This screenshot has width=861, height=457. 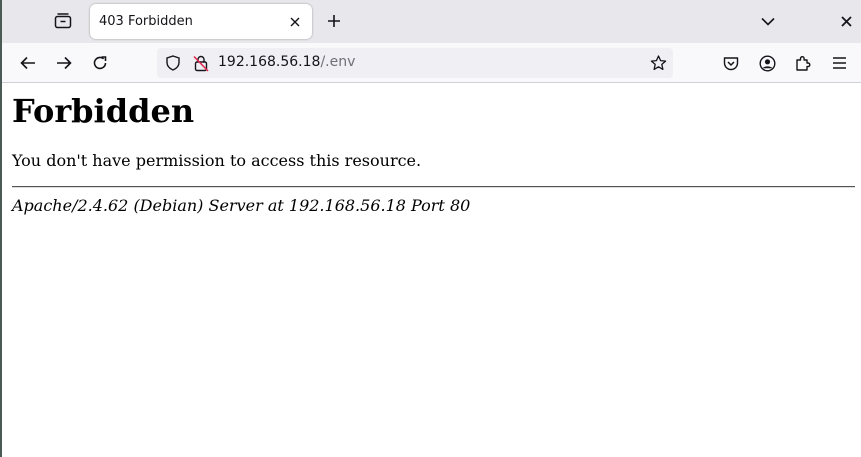 What do you see at coordinates (173, 63) in the screenshot?
I see `tracking-protection-shield-icon` at bounding box center [173, 63].